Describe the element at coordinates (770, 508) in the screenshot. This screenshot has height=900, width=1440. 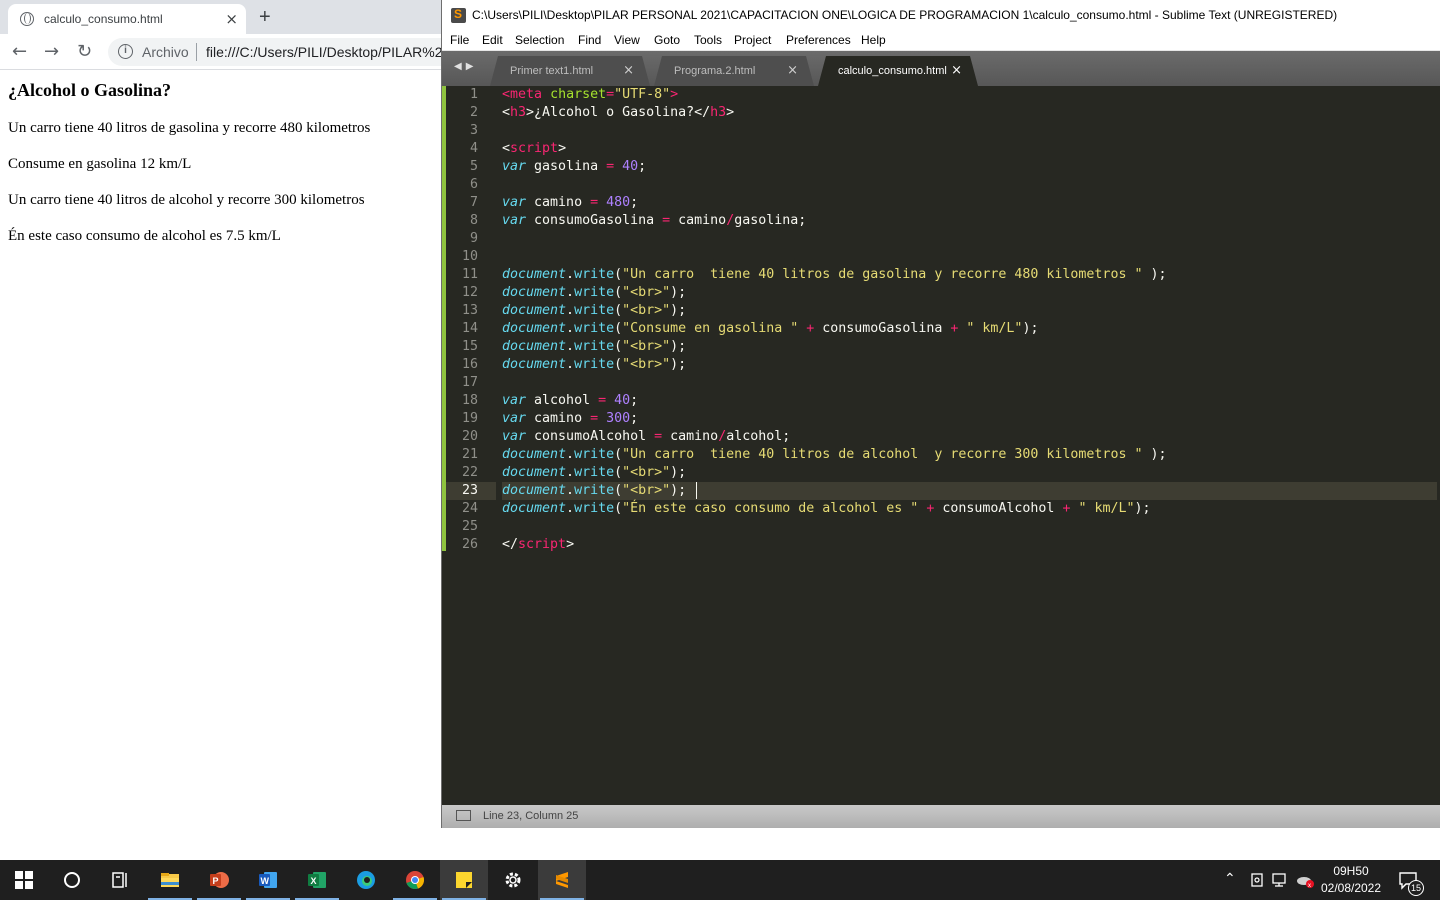
I see `code-token: "Én este caso consumo de alcohol es "` at that location.